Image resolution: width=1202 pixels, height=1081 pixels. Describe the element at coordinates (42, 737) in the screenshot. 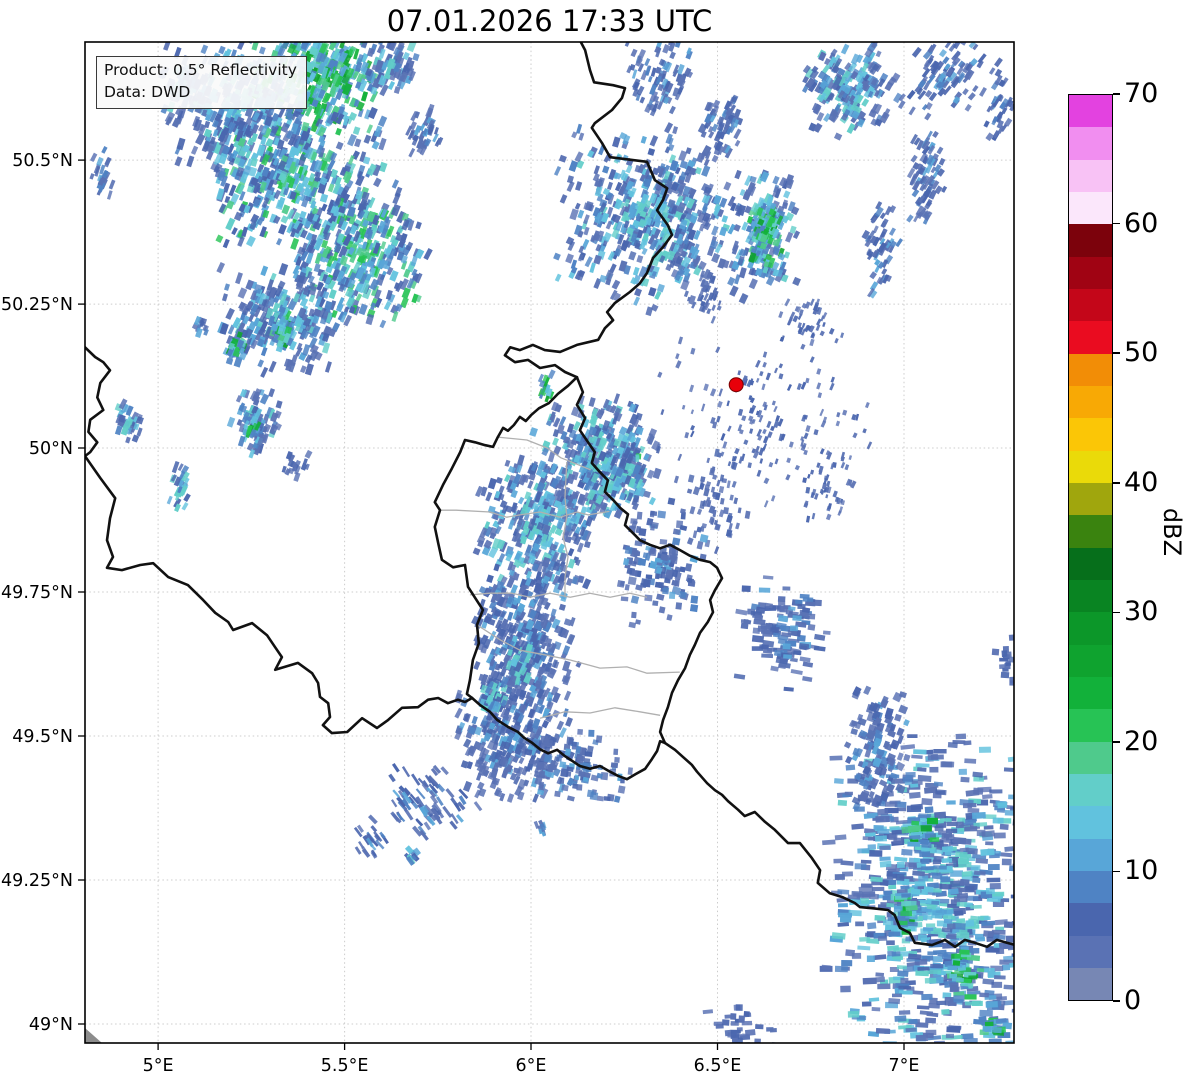

I see `y-tick-label: 49.5°N` at that location.